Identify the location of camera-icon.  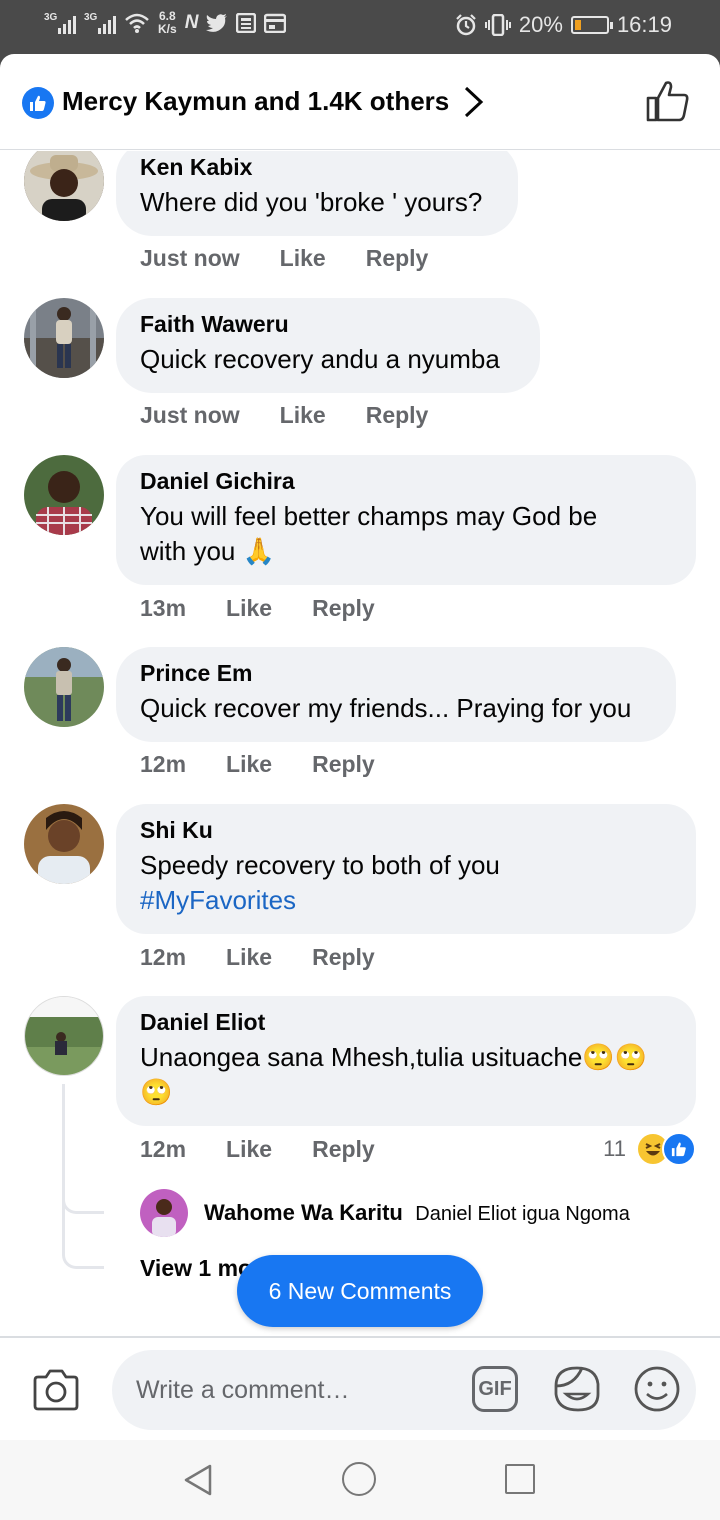
(56, 1390).